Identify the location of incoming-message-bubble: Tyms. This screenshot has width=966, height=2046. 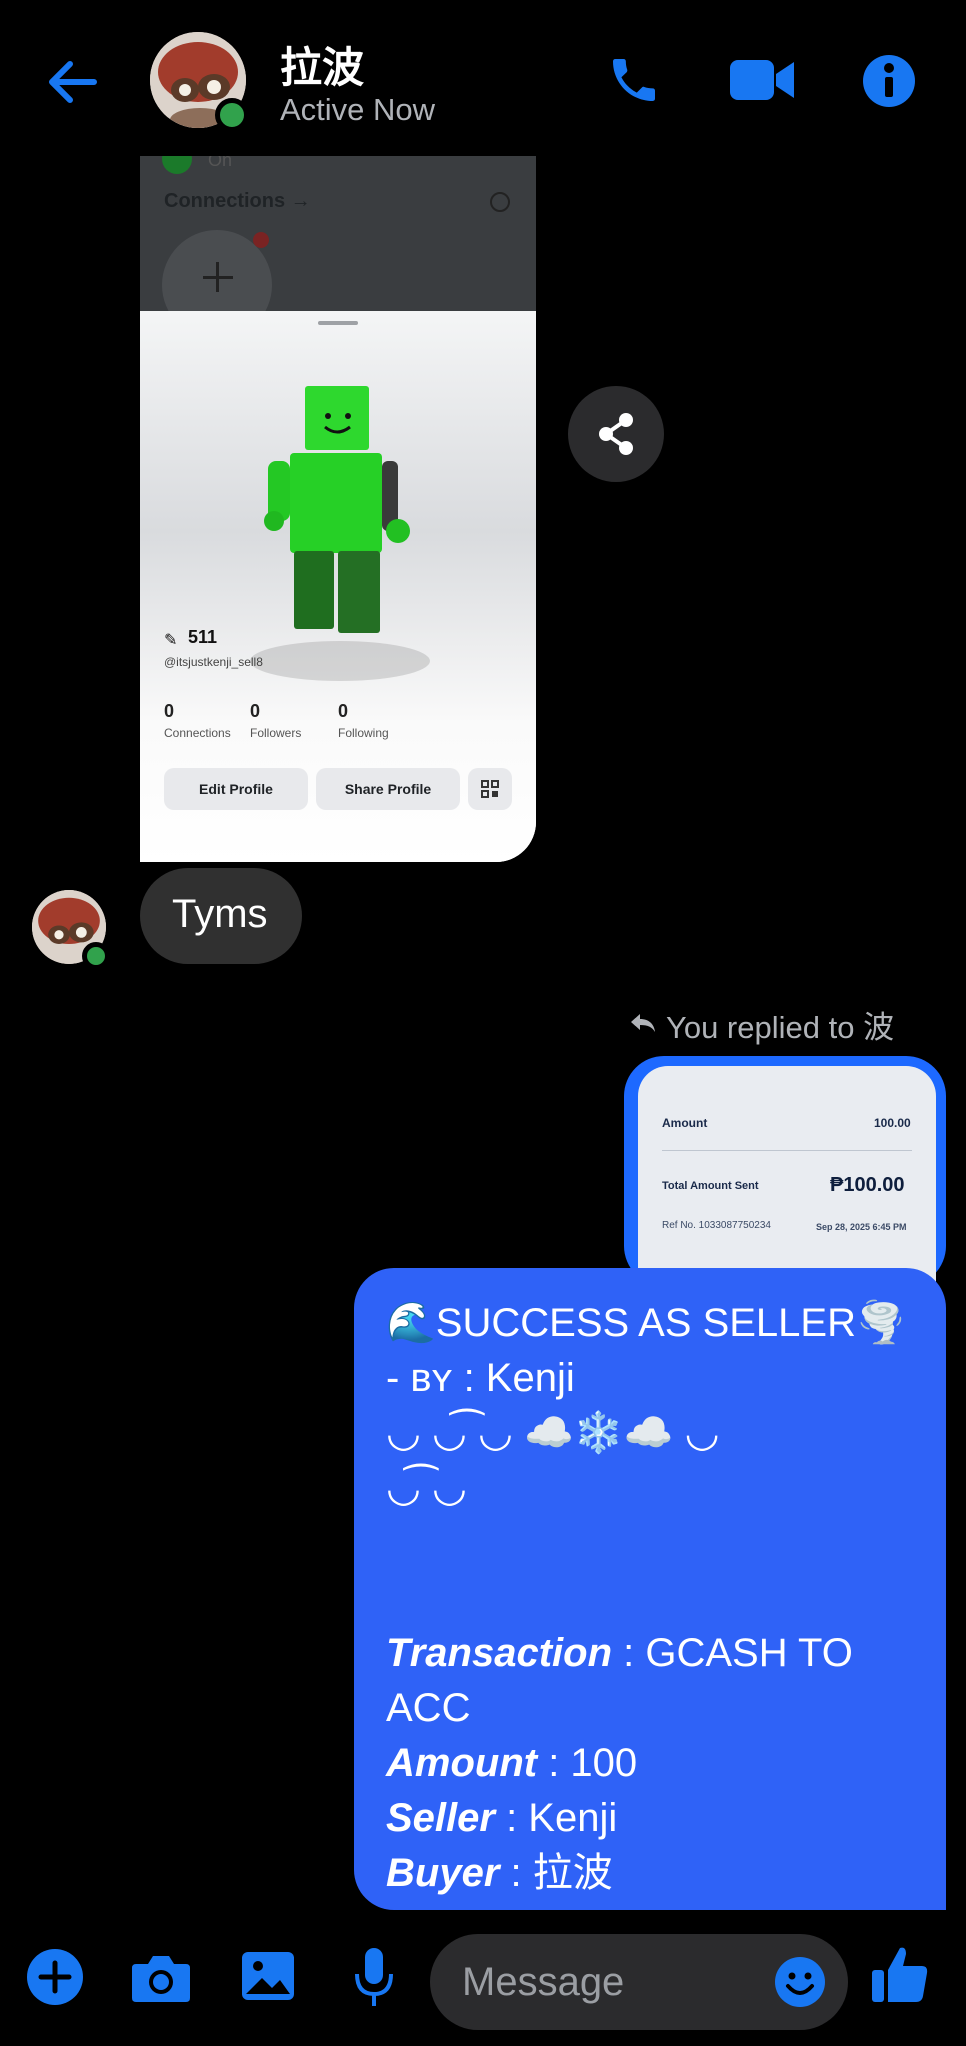
(221, 916).